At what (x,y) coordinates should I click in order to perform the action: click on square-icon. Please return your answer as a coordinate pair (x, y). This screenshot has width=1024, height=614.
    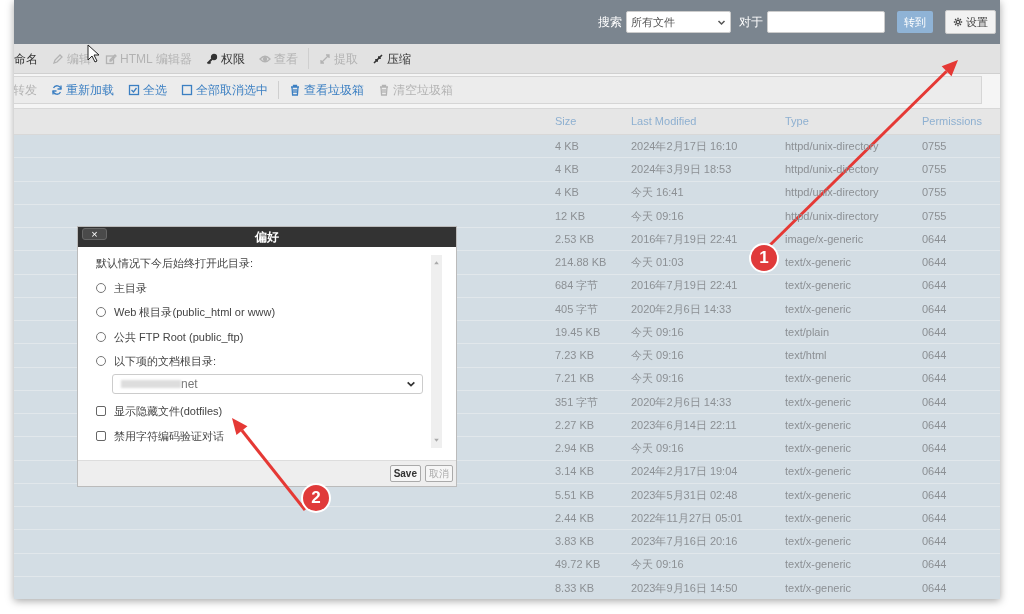
    Looking at the image, I should click on (187, 90).